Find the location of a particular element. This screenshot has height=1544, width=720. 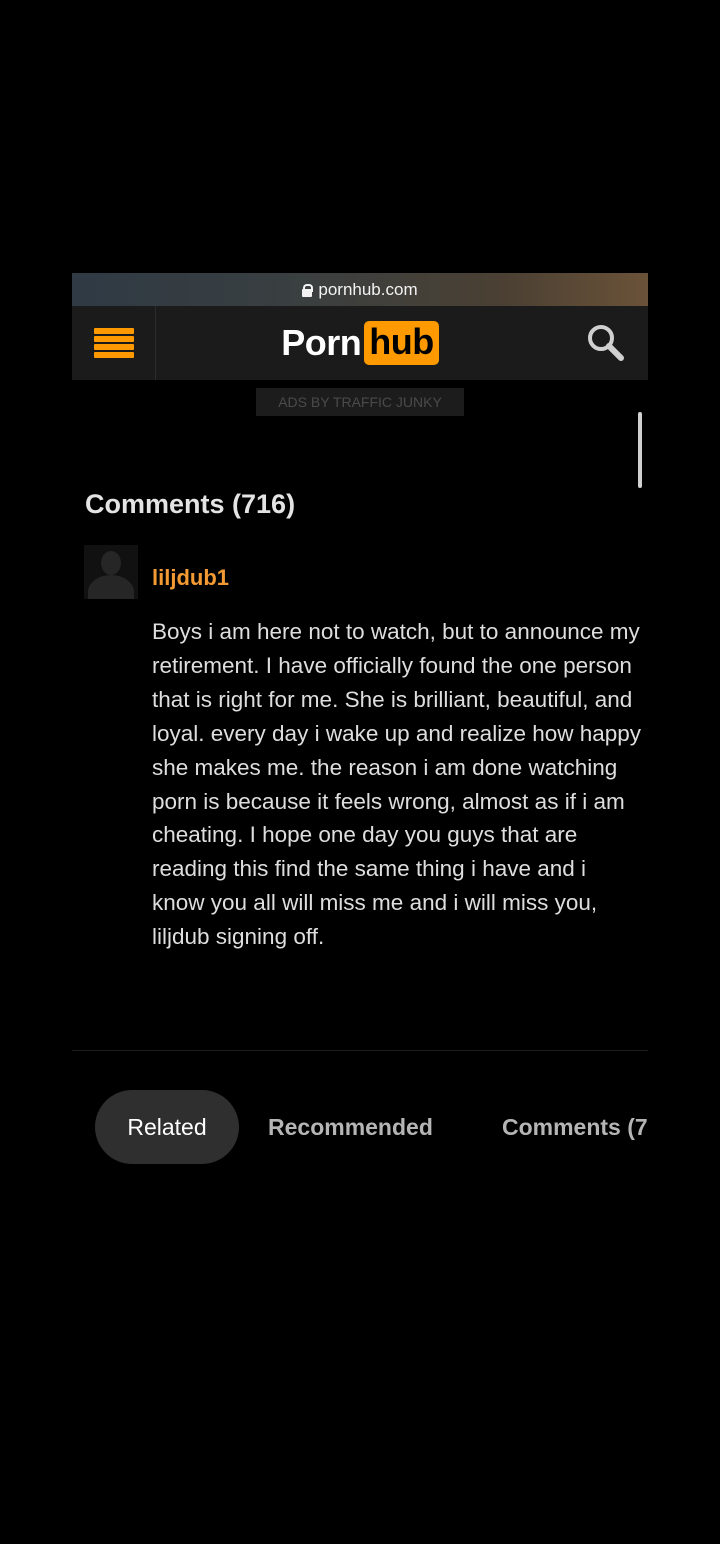

search-button is located at coordinates (606, 343).